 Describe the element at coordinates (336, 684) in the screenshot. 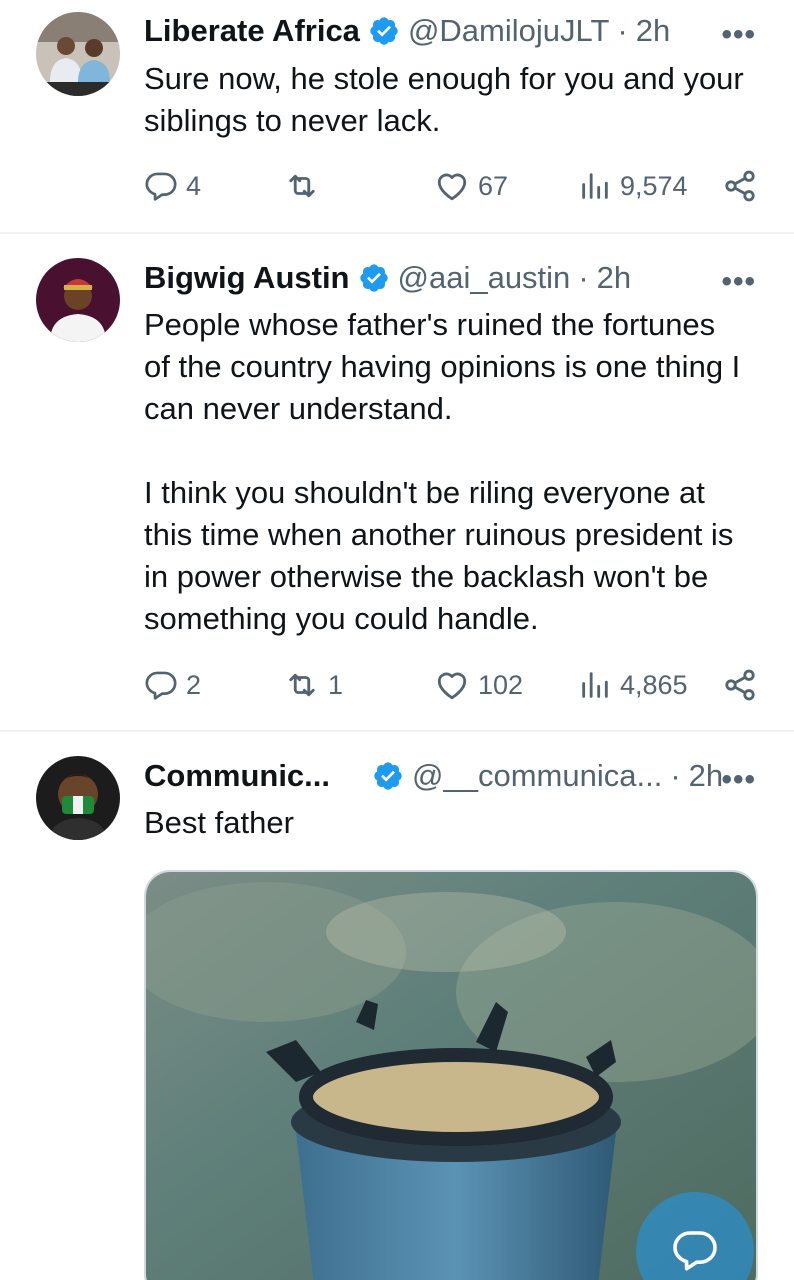

I see `retweet-count: 1` at that location.